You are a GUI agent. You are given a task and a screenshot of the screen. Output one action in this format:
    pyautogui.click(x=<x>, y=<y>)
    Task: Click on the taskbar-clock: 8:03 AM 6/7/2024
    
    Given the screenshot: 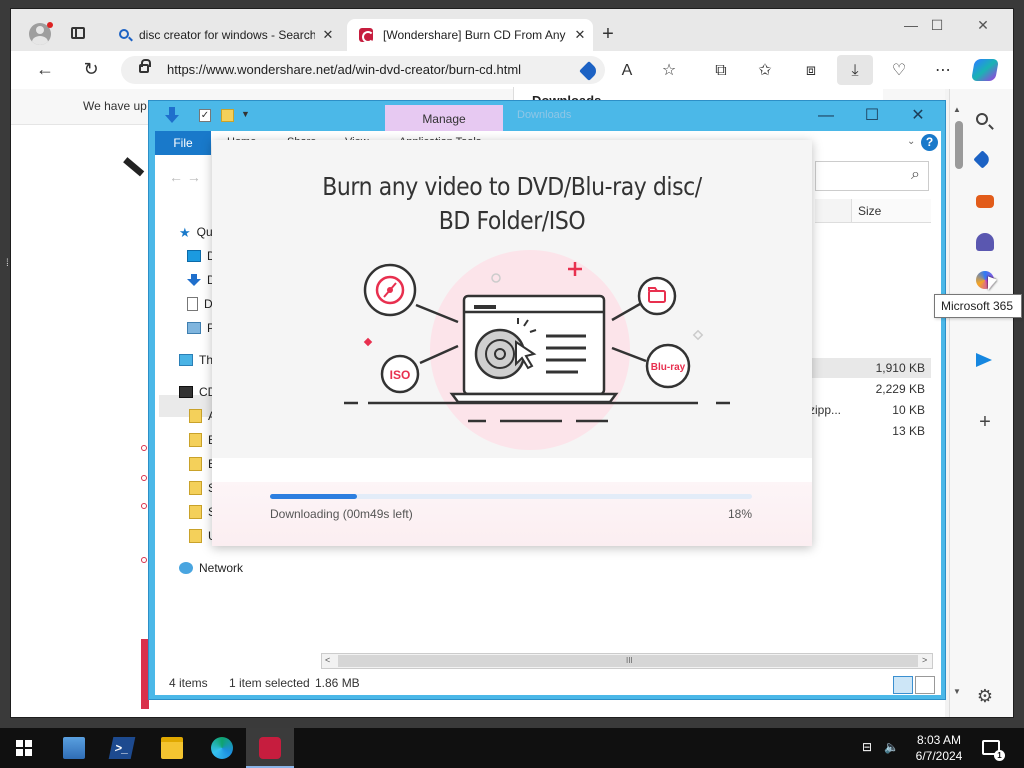 What is the action you would take?
    pyautogui.click(x=939, y=748)
    